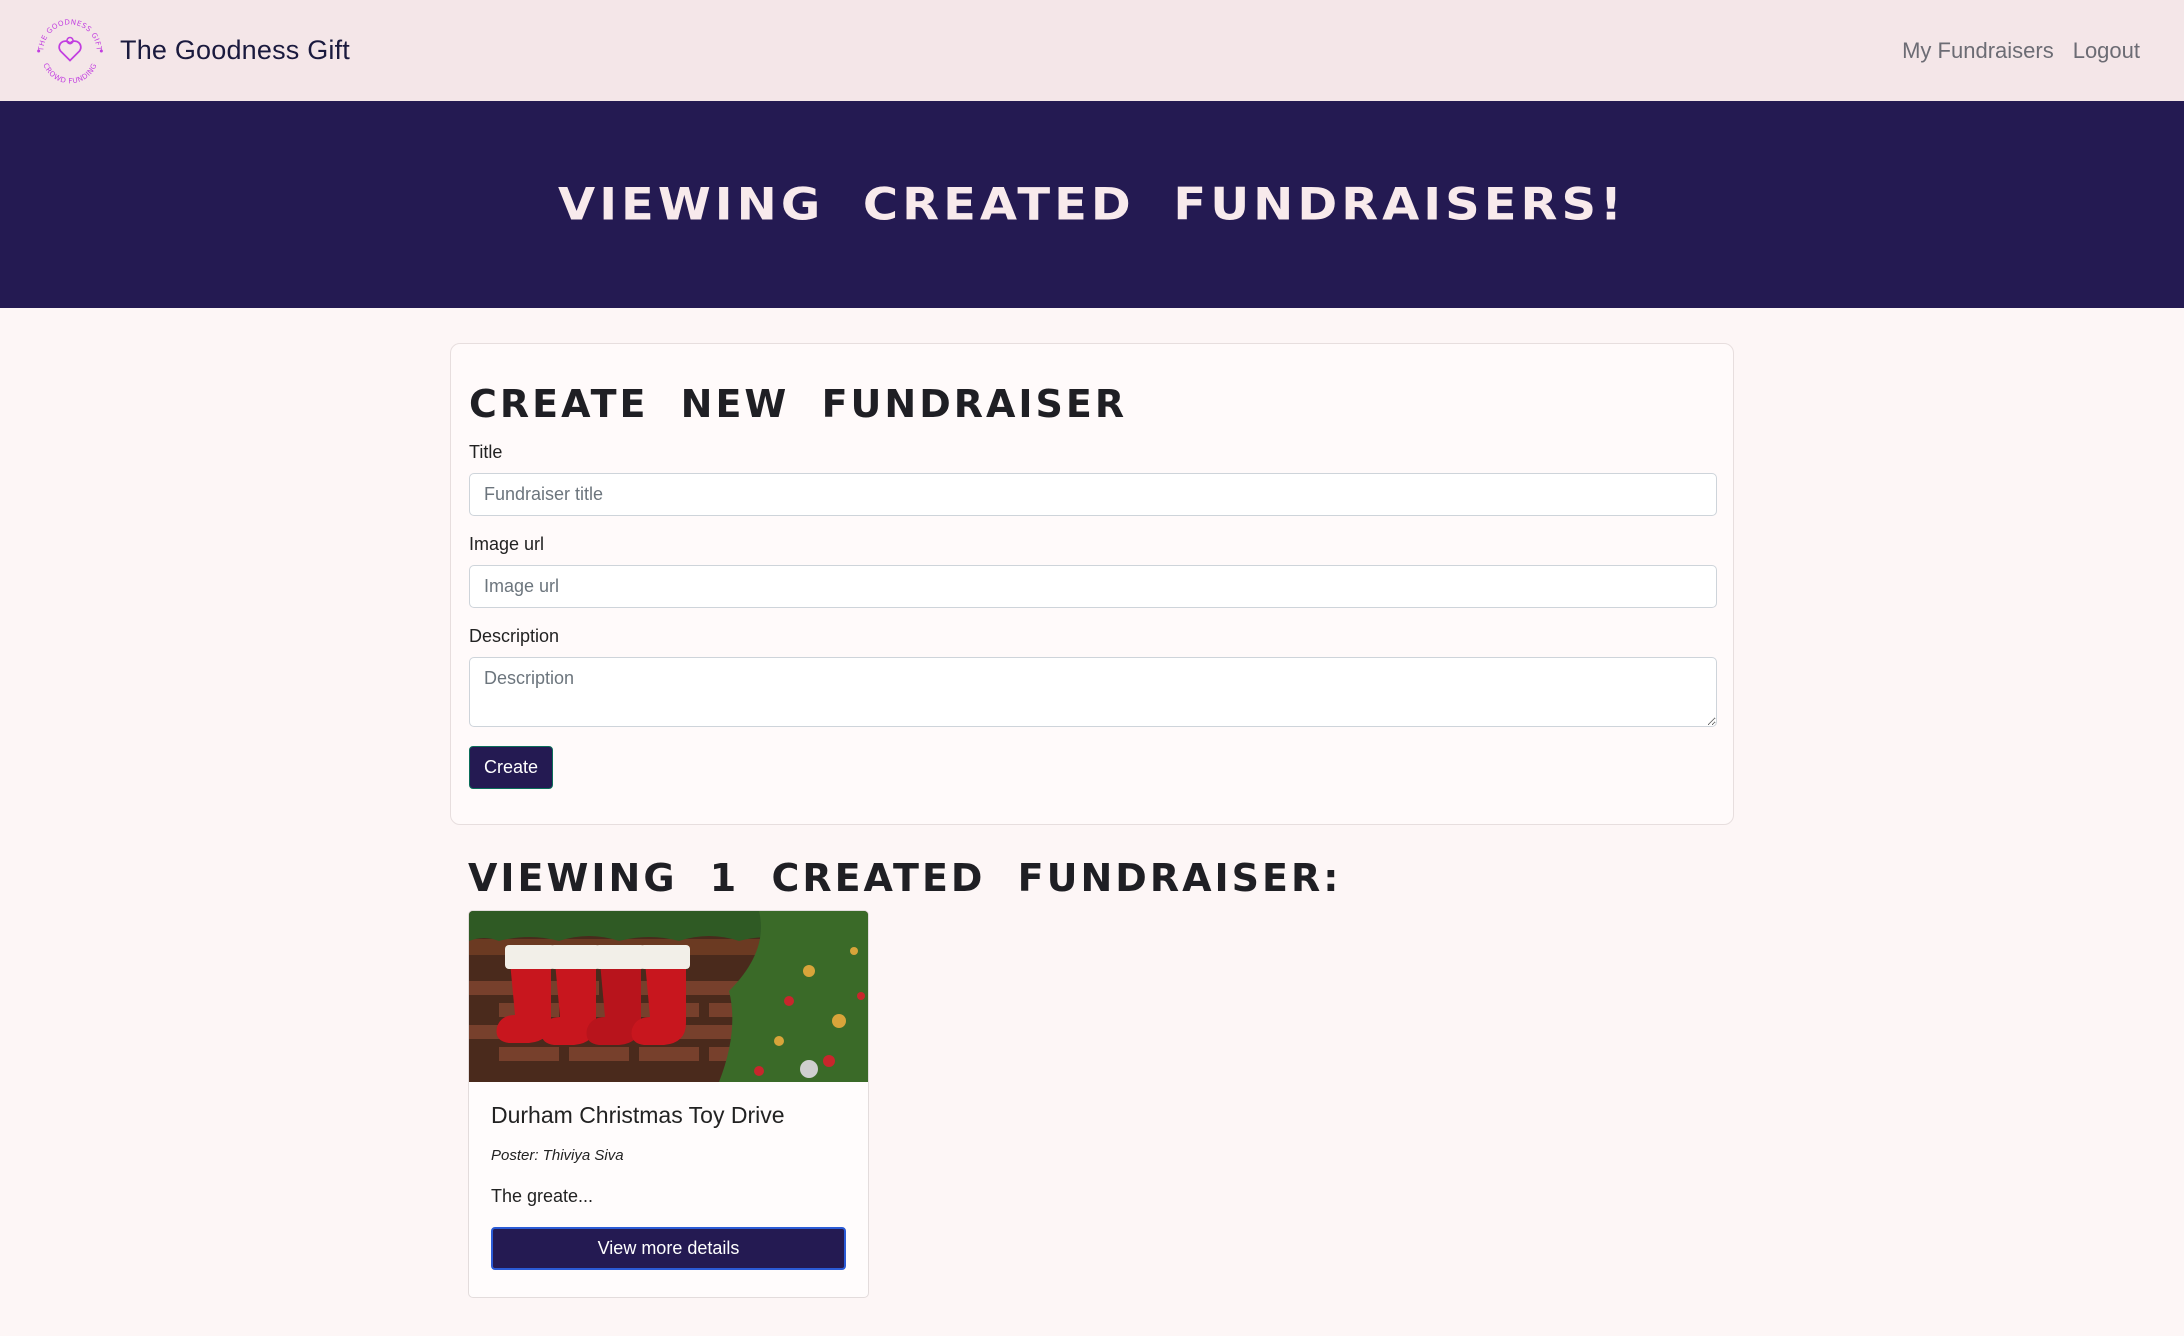  Describe the element at coordinates (507, 544) in the screenshot. I see `image-url-label: Image url` at that location.